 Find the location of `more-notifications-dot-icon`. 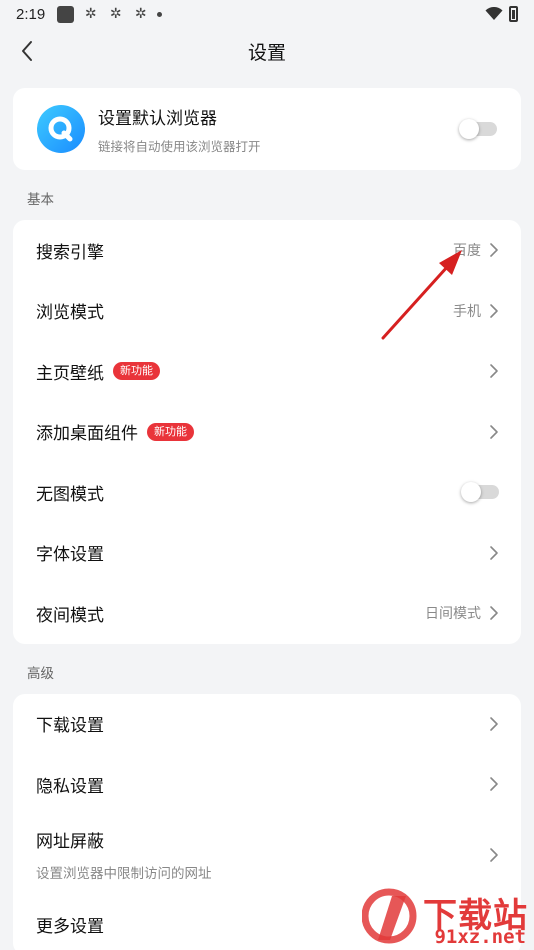

more-notifications-dot-icon is located at coordinates (160, 14).